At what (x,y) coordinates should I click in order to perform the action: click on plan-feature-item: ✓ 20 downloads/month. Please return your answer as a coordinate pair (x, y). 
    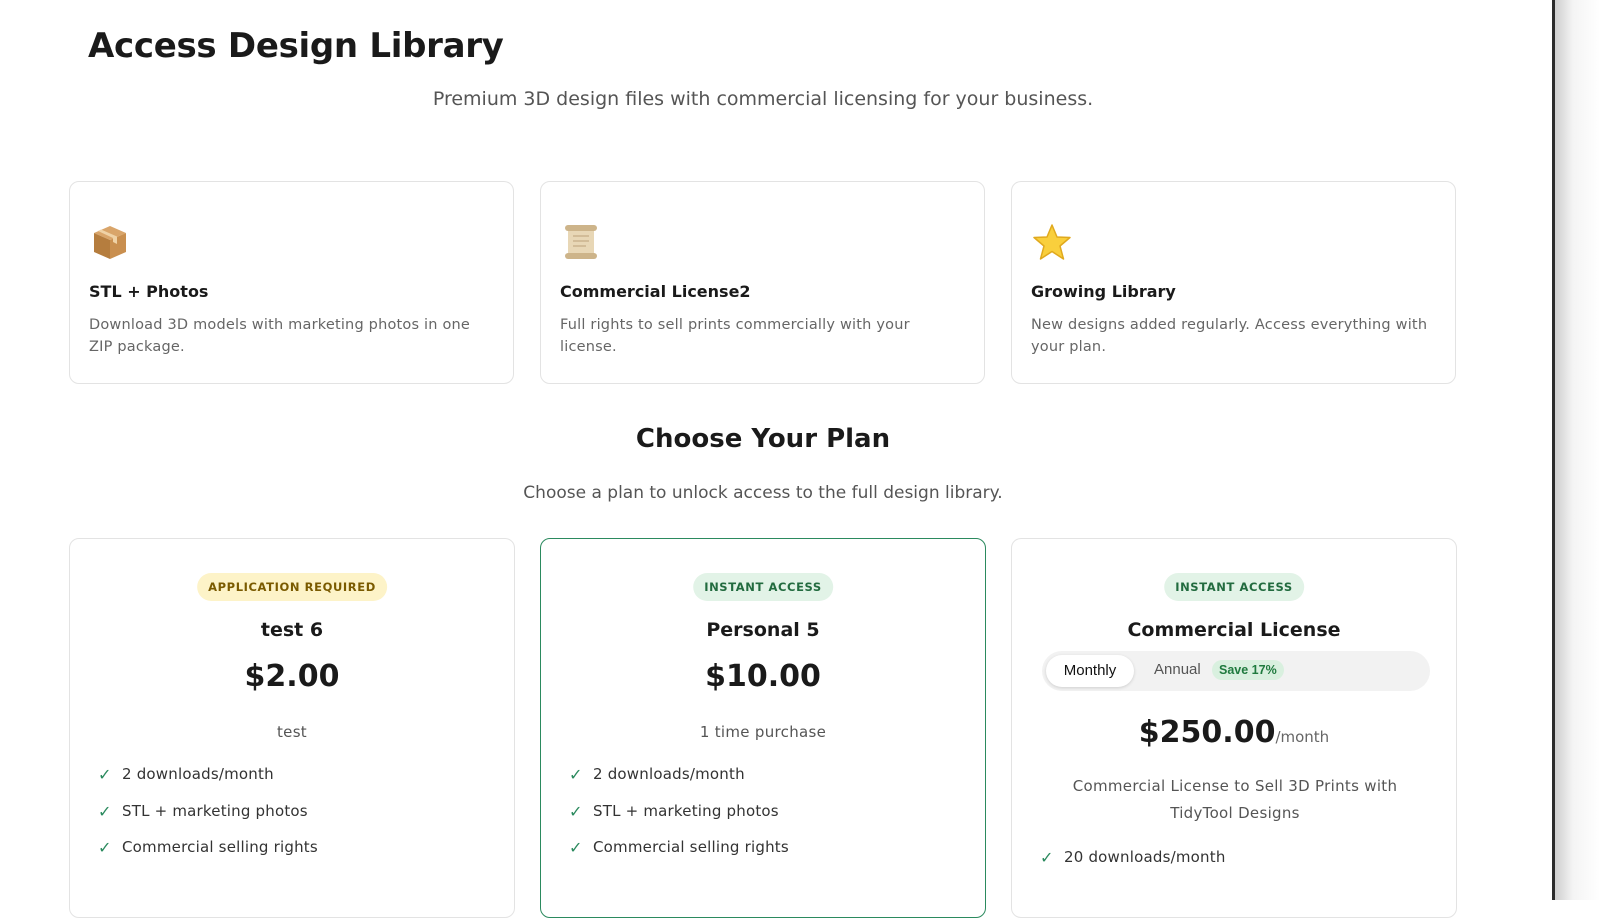
    Looking at the image, I should click on (1133, 866).